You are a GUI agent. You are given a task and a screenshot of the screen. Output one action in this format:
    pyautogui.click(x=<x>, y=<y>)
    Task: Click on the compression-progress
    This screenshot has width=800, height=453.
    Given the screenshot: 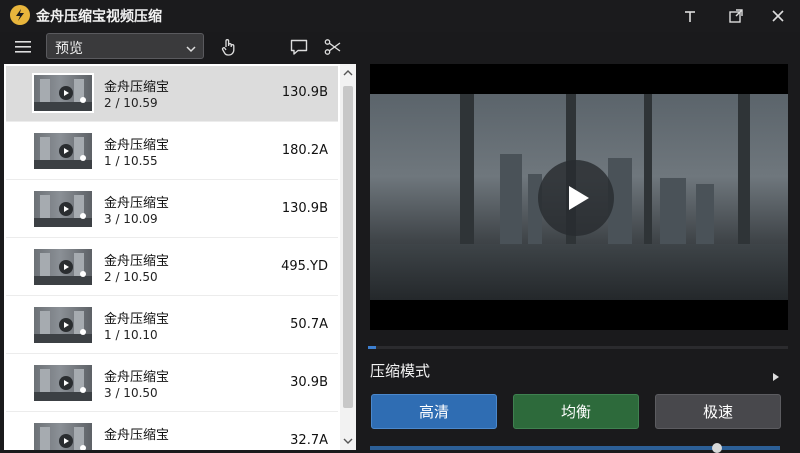 What is the action you would take?
    pyautogui.click(x=578, y=347)
    